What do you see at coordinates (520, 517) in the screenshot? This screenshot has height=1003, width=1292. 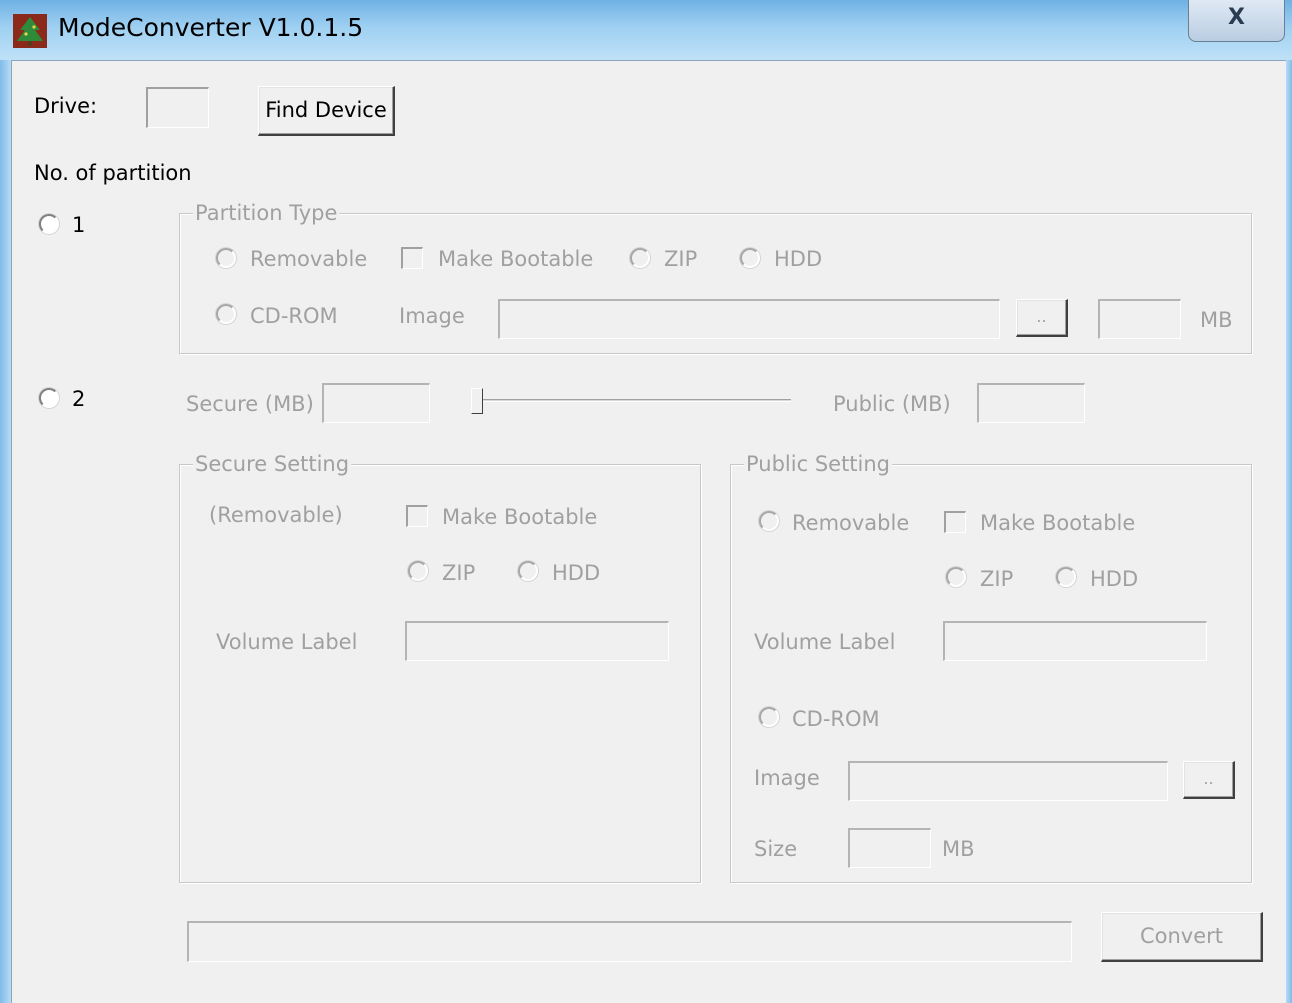 I see `secure-make-bootable-label: Make Bootable` at bounding box center [520, 517].